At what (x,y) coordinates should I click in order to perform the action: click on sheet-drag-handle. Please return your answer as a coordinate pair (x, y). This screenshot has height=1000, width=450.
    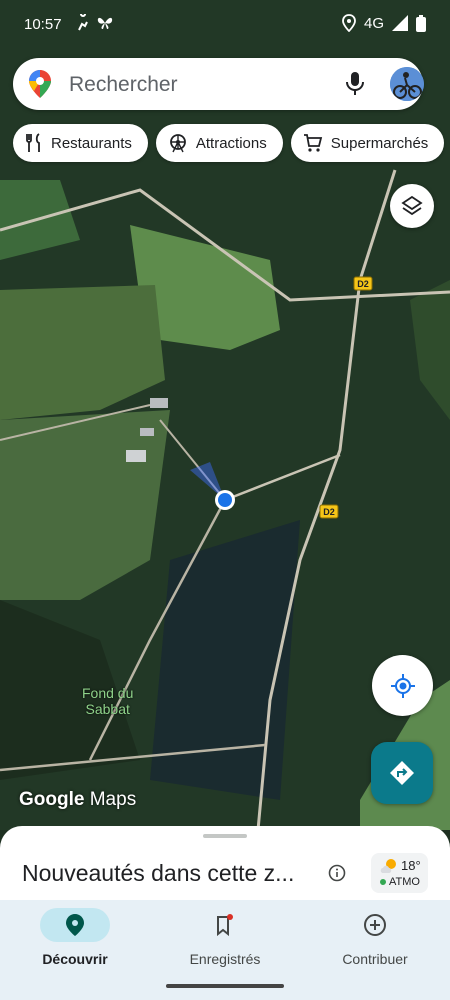
    Looking at the image, I should click on (225, 836).